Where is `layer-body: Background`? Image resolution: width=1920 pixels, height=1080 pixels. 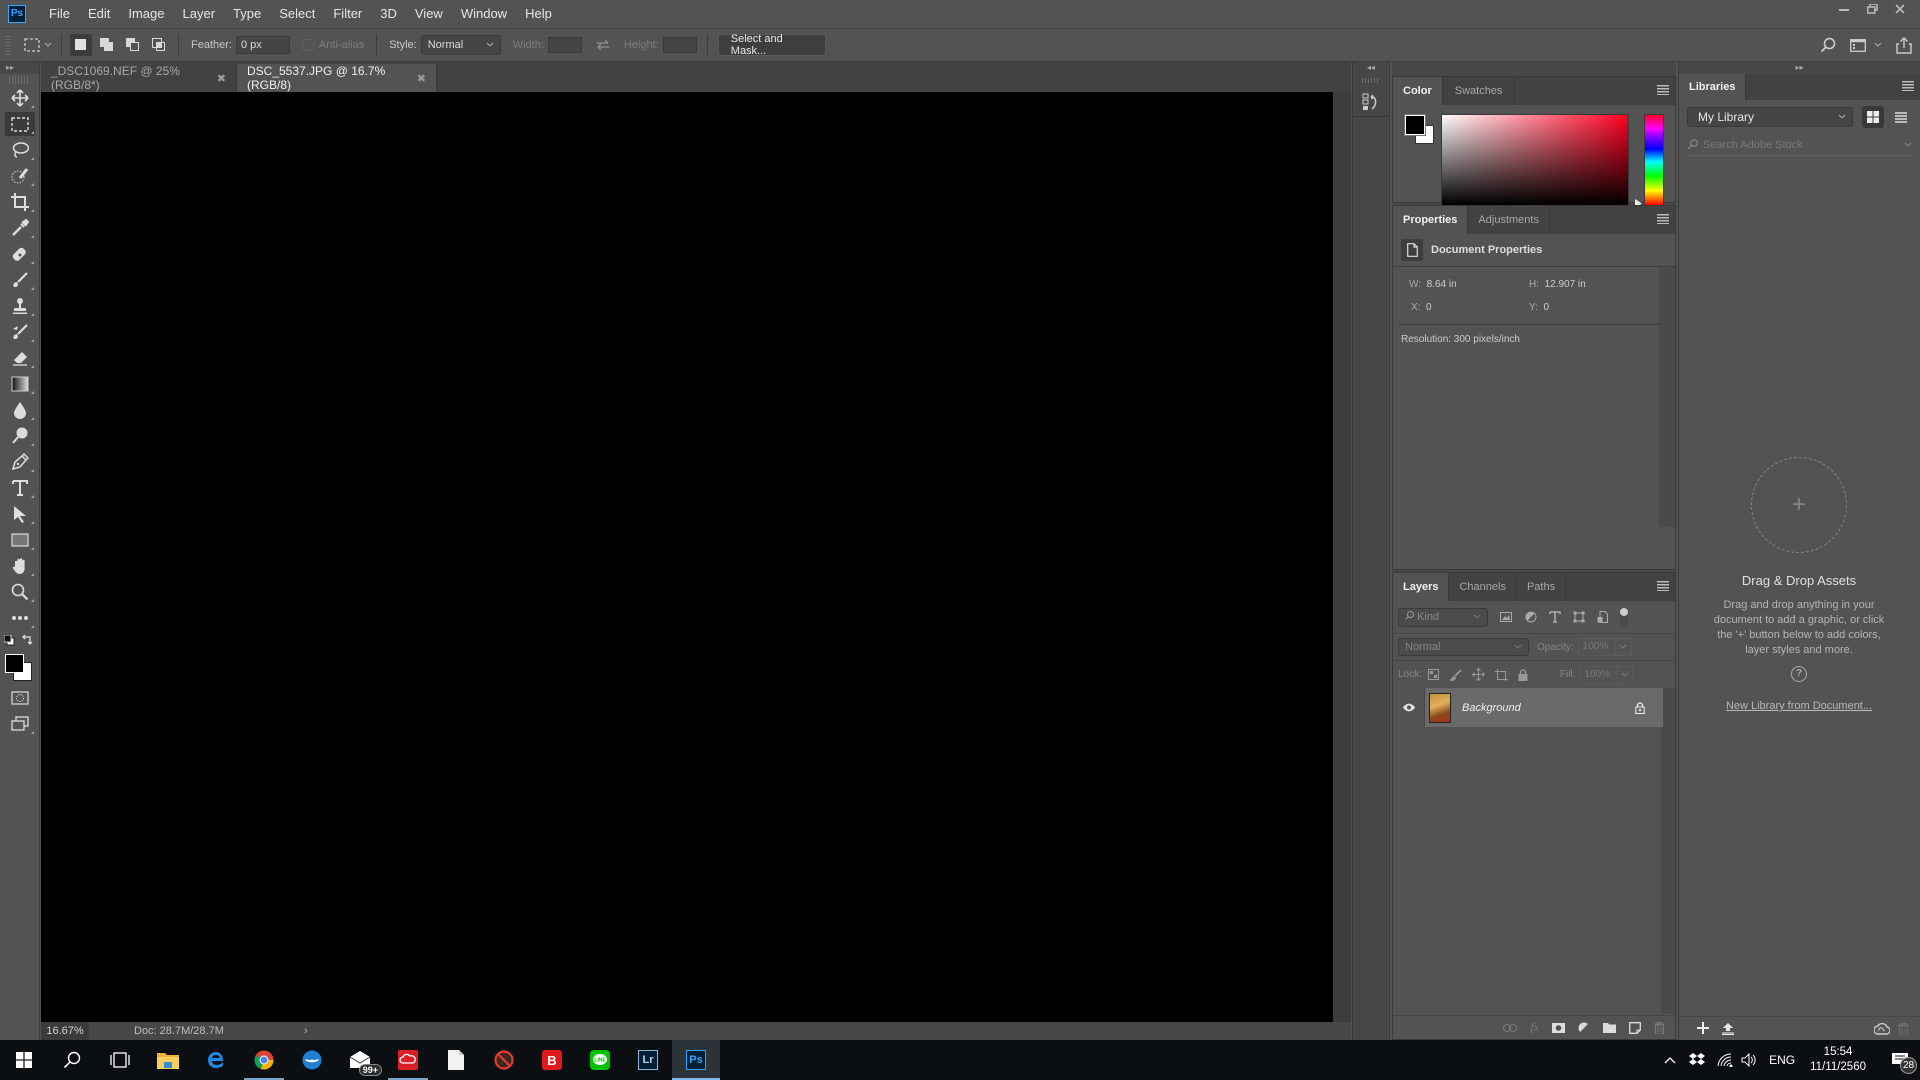 layer-body: Background is located at coordinates (1544, 707).